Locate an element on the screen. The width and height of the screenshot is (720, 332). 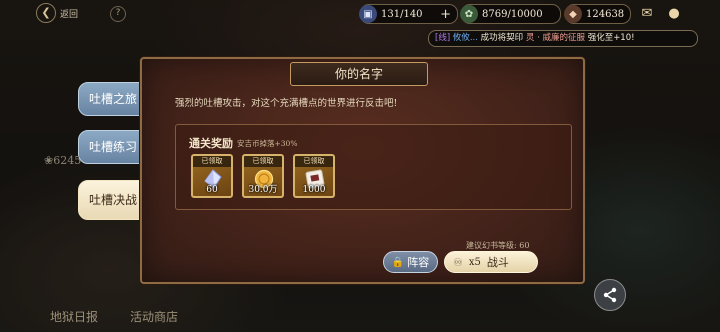
stage-title: 你的名字 is located at coordinates (359, 74).